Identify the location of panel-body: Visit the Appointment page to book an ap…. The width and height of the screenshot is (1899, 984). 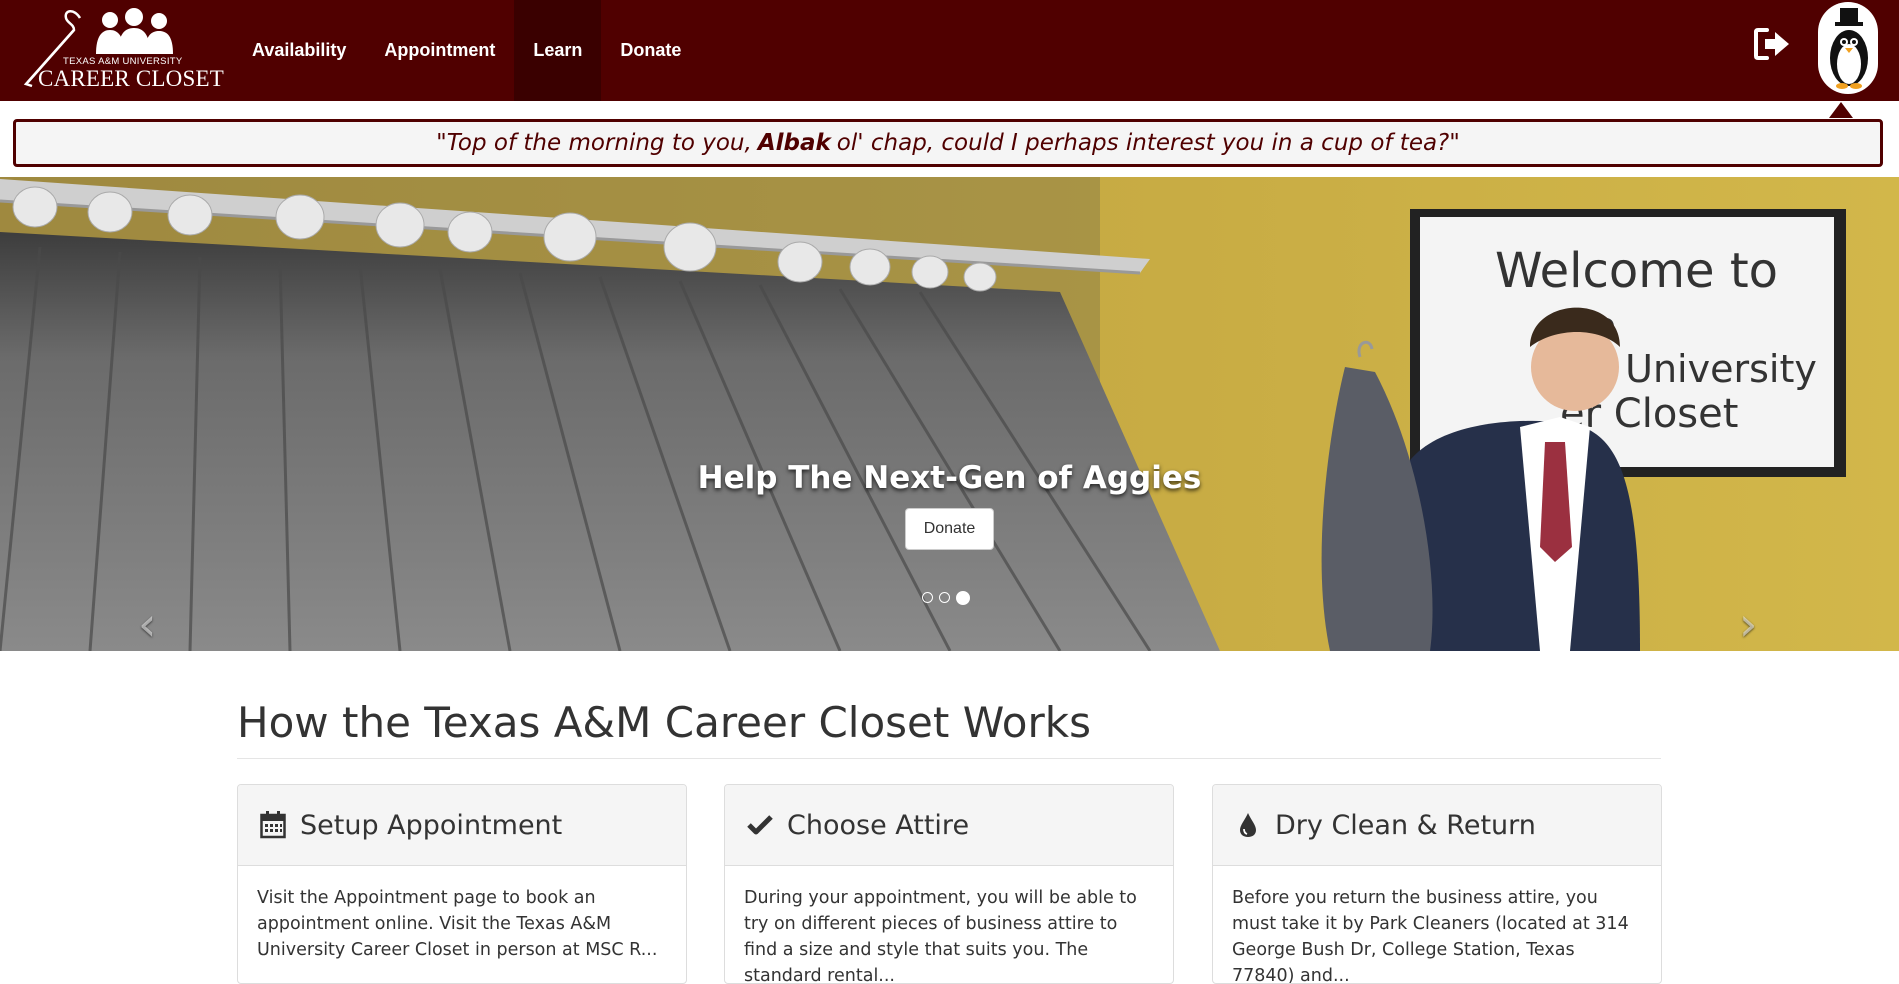
(457, 924).